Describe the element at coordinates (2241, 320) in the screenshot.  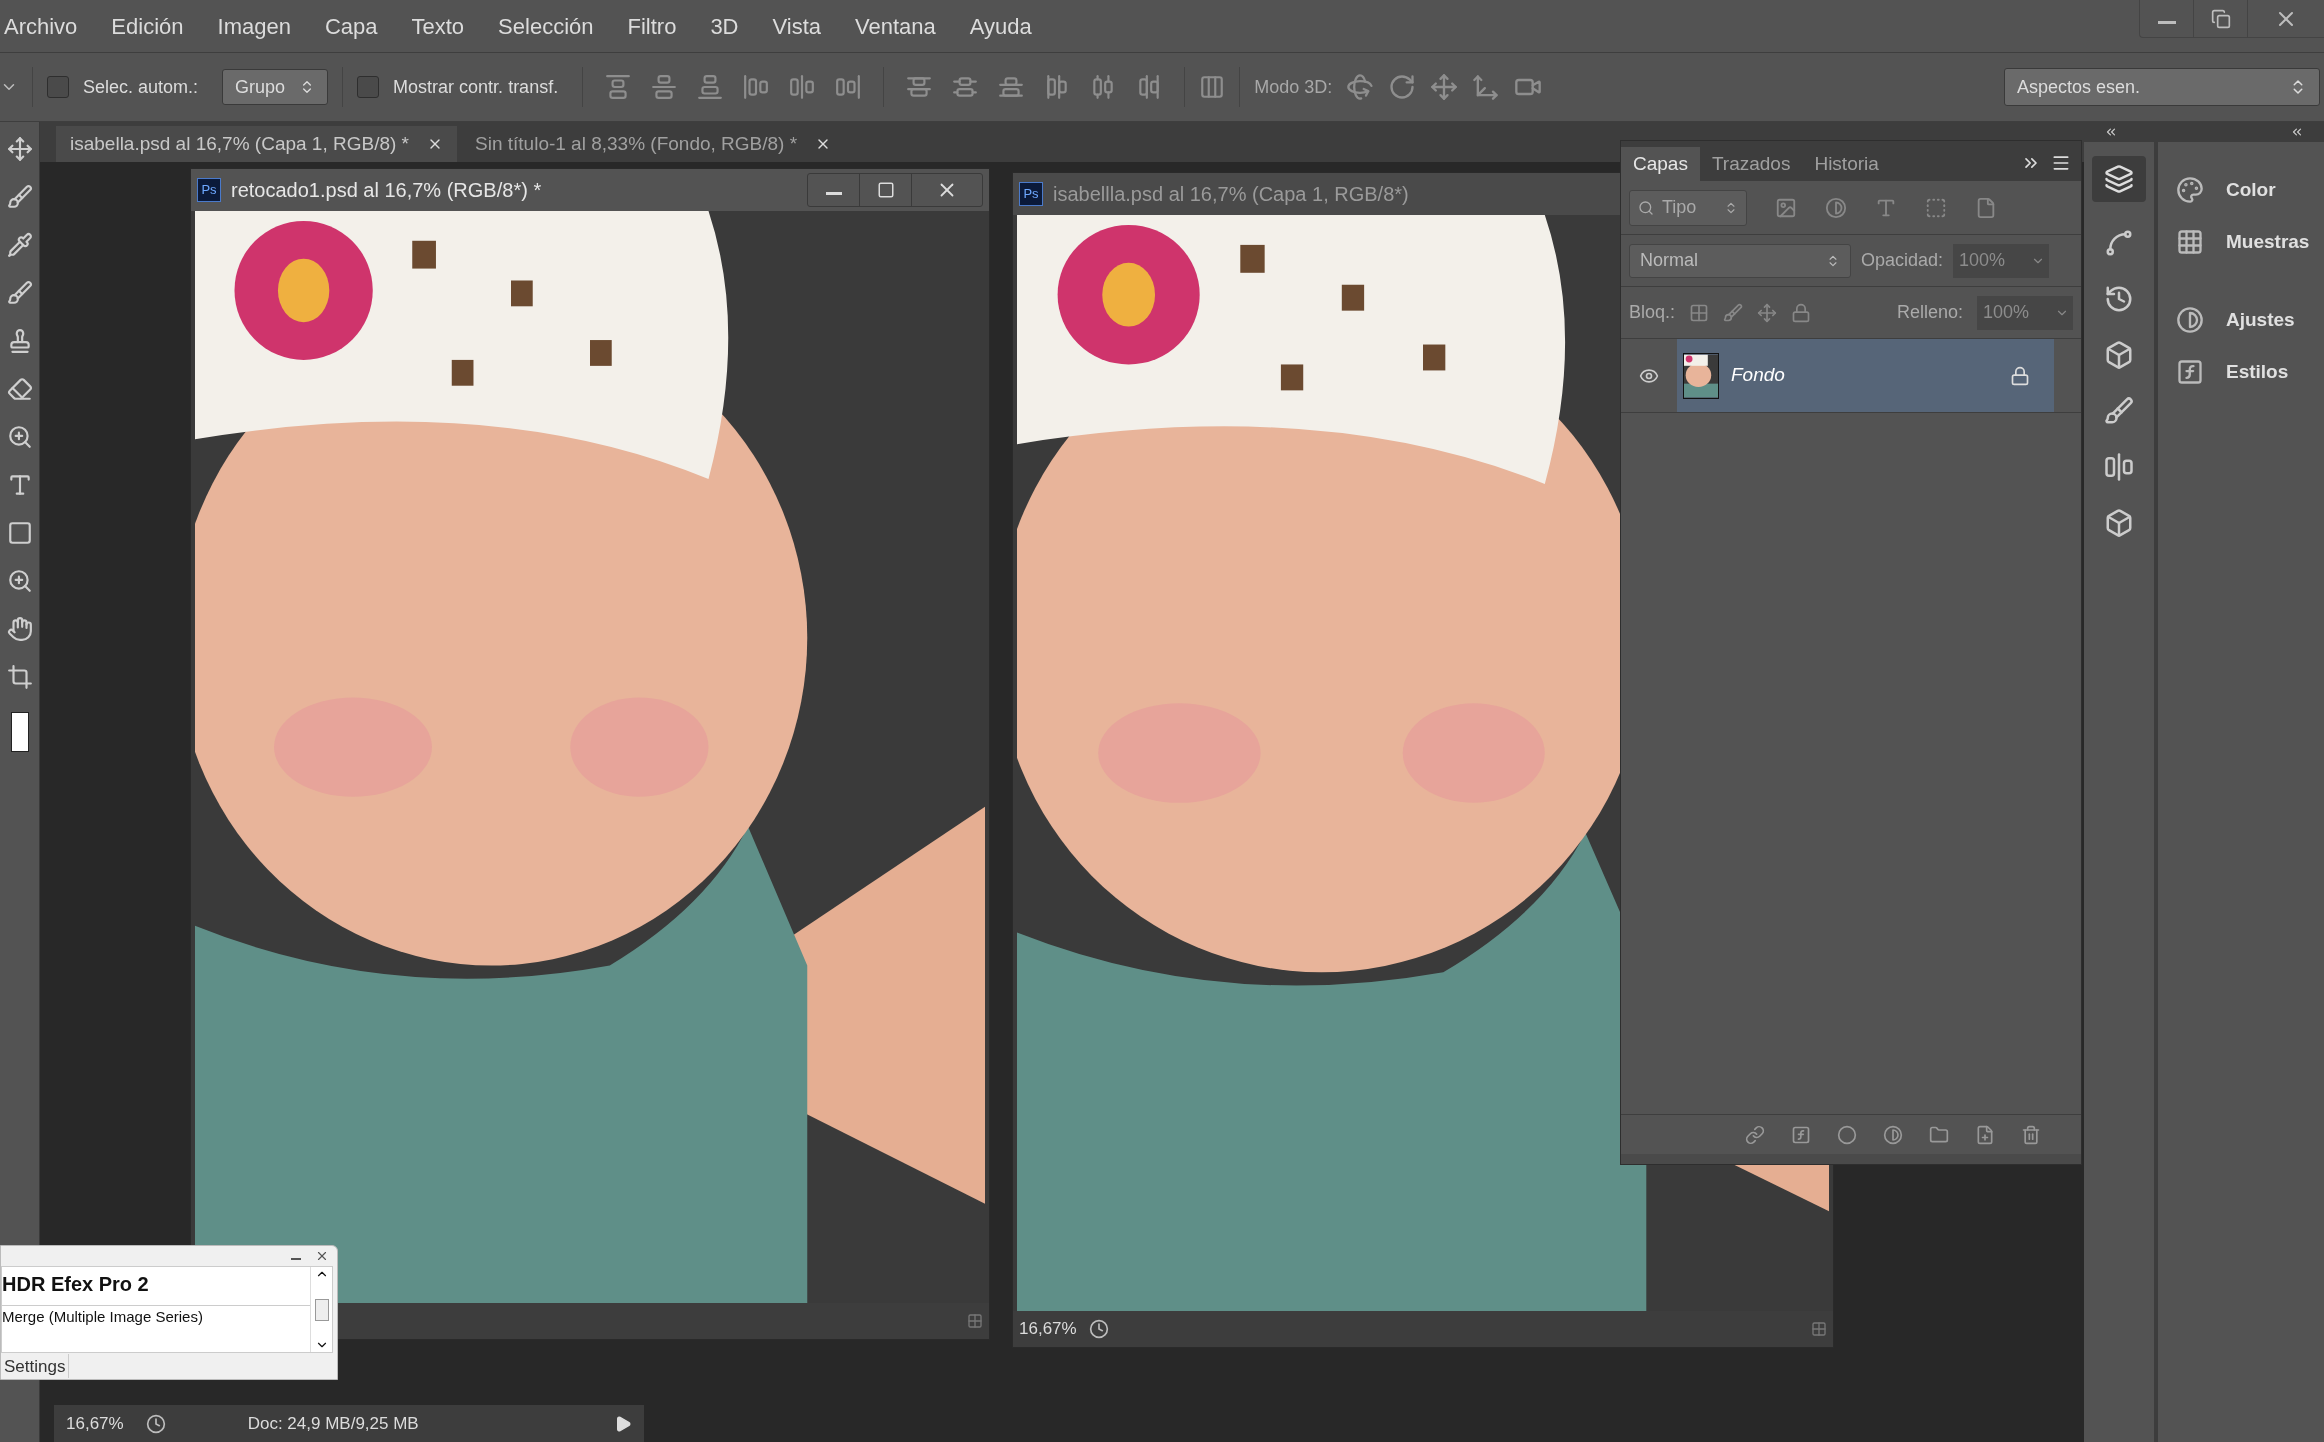
I see `dock-item: Ajustes` at that location.